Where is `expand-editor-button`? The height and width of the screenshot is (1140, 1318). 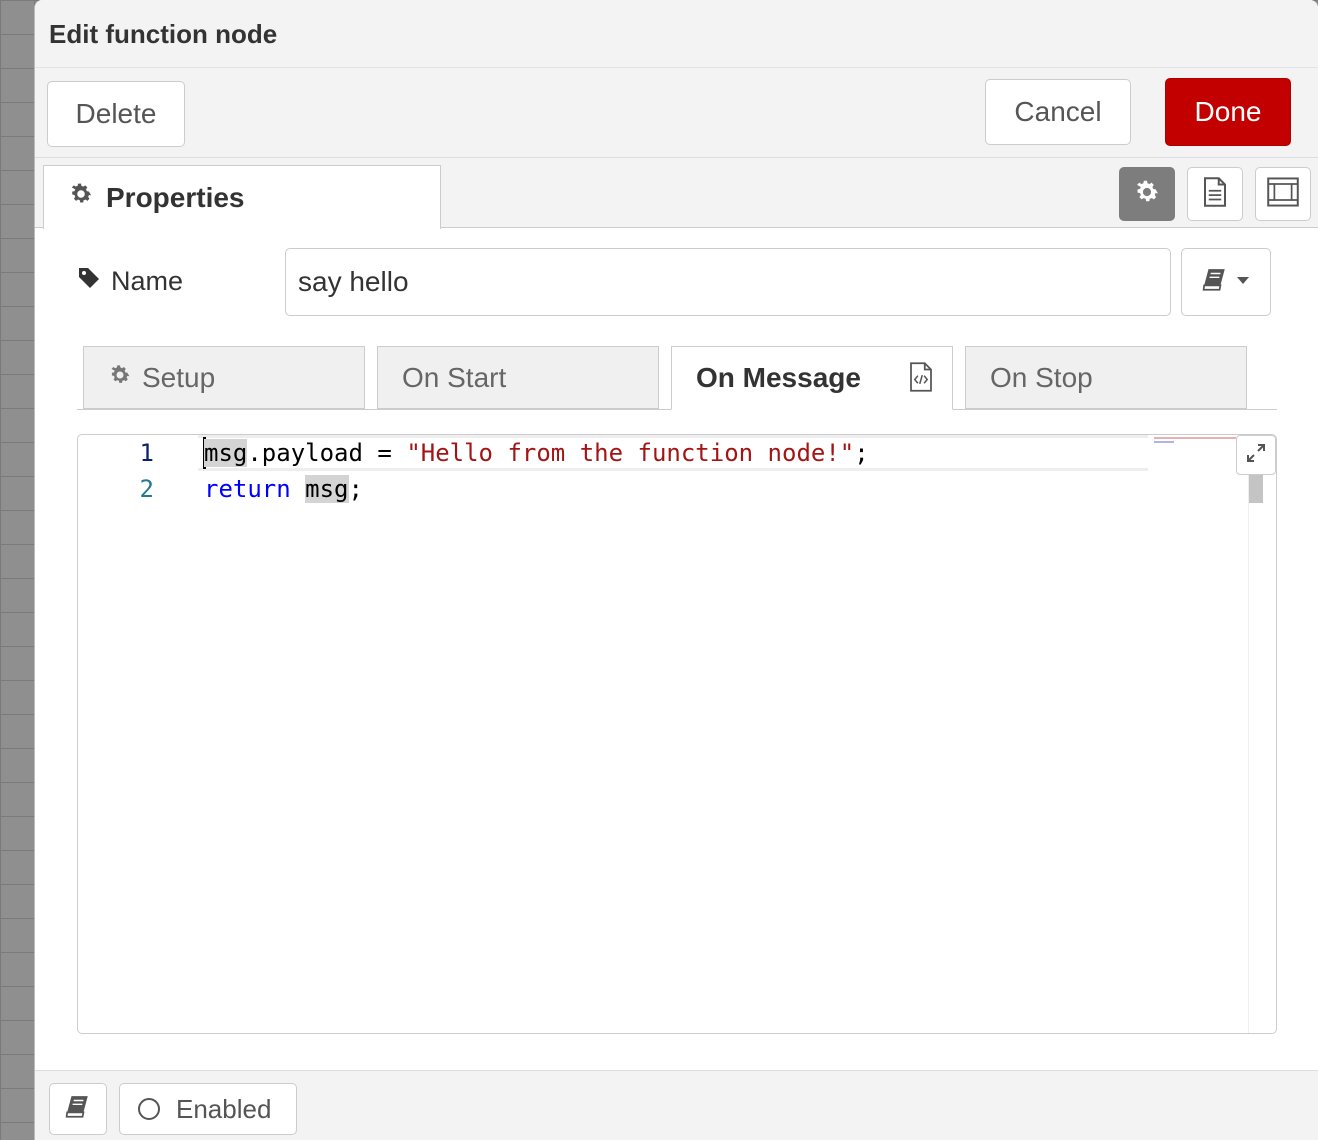
expand-editor-button is located at coordinates (1256, 455).